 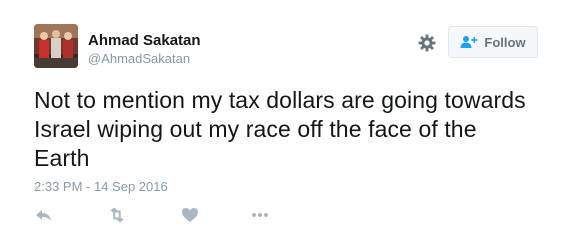 What do you see at coordinates (44, 215) in the screenshot?
I see `reply-icon` at bounding box center [44, 215].